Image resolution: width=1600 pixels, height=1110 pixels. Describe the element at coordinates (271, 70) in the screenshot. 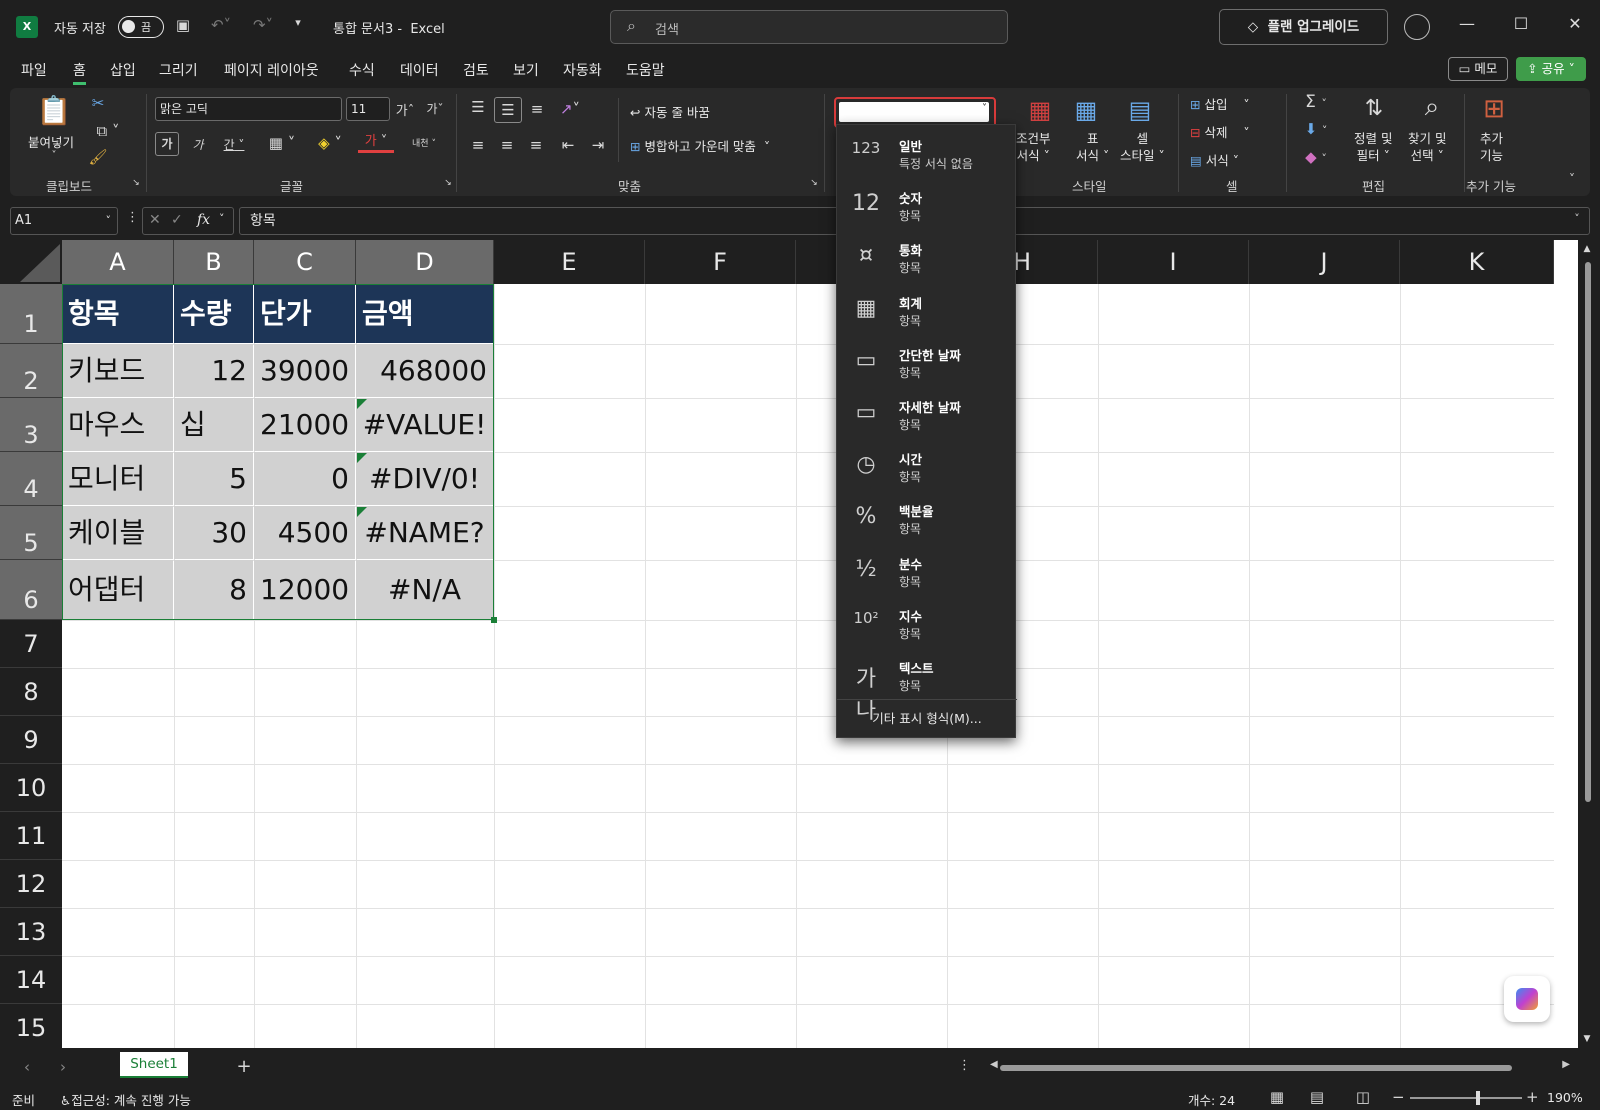

I see `menu-page-layout: 페이지 레이아웃` at that location.